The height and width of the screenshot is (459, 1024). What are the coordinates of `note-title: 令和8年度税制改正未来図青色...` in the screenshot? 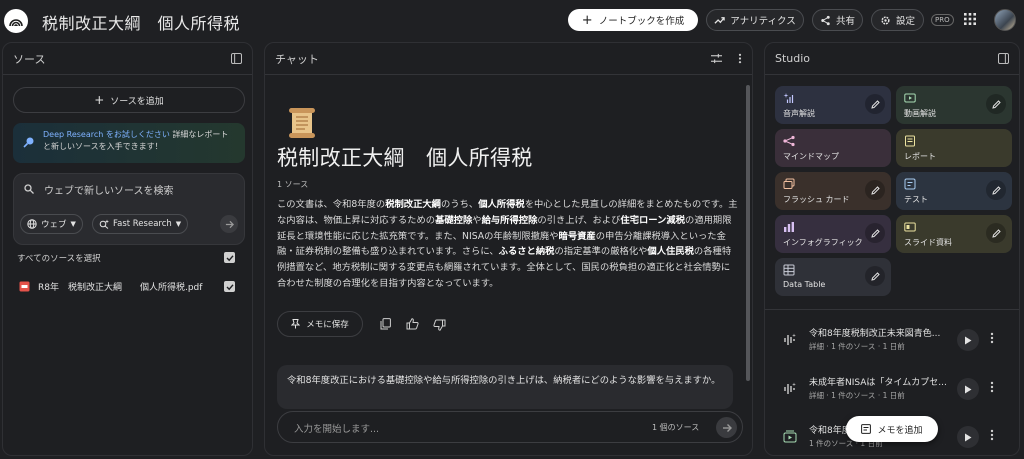 It's located at (875, 334).